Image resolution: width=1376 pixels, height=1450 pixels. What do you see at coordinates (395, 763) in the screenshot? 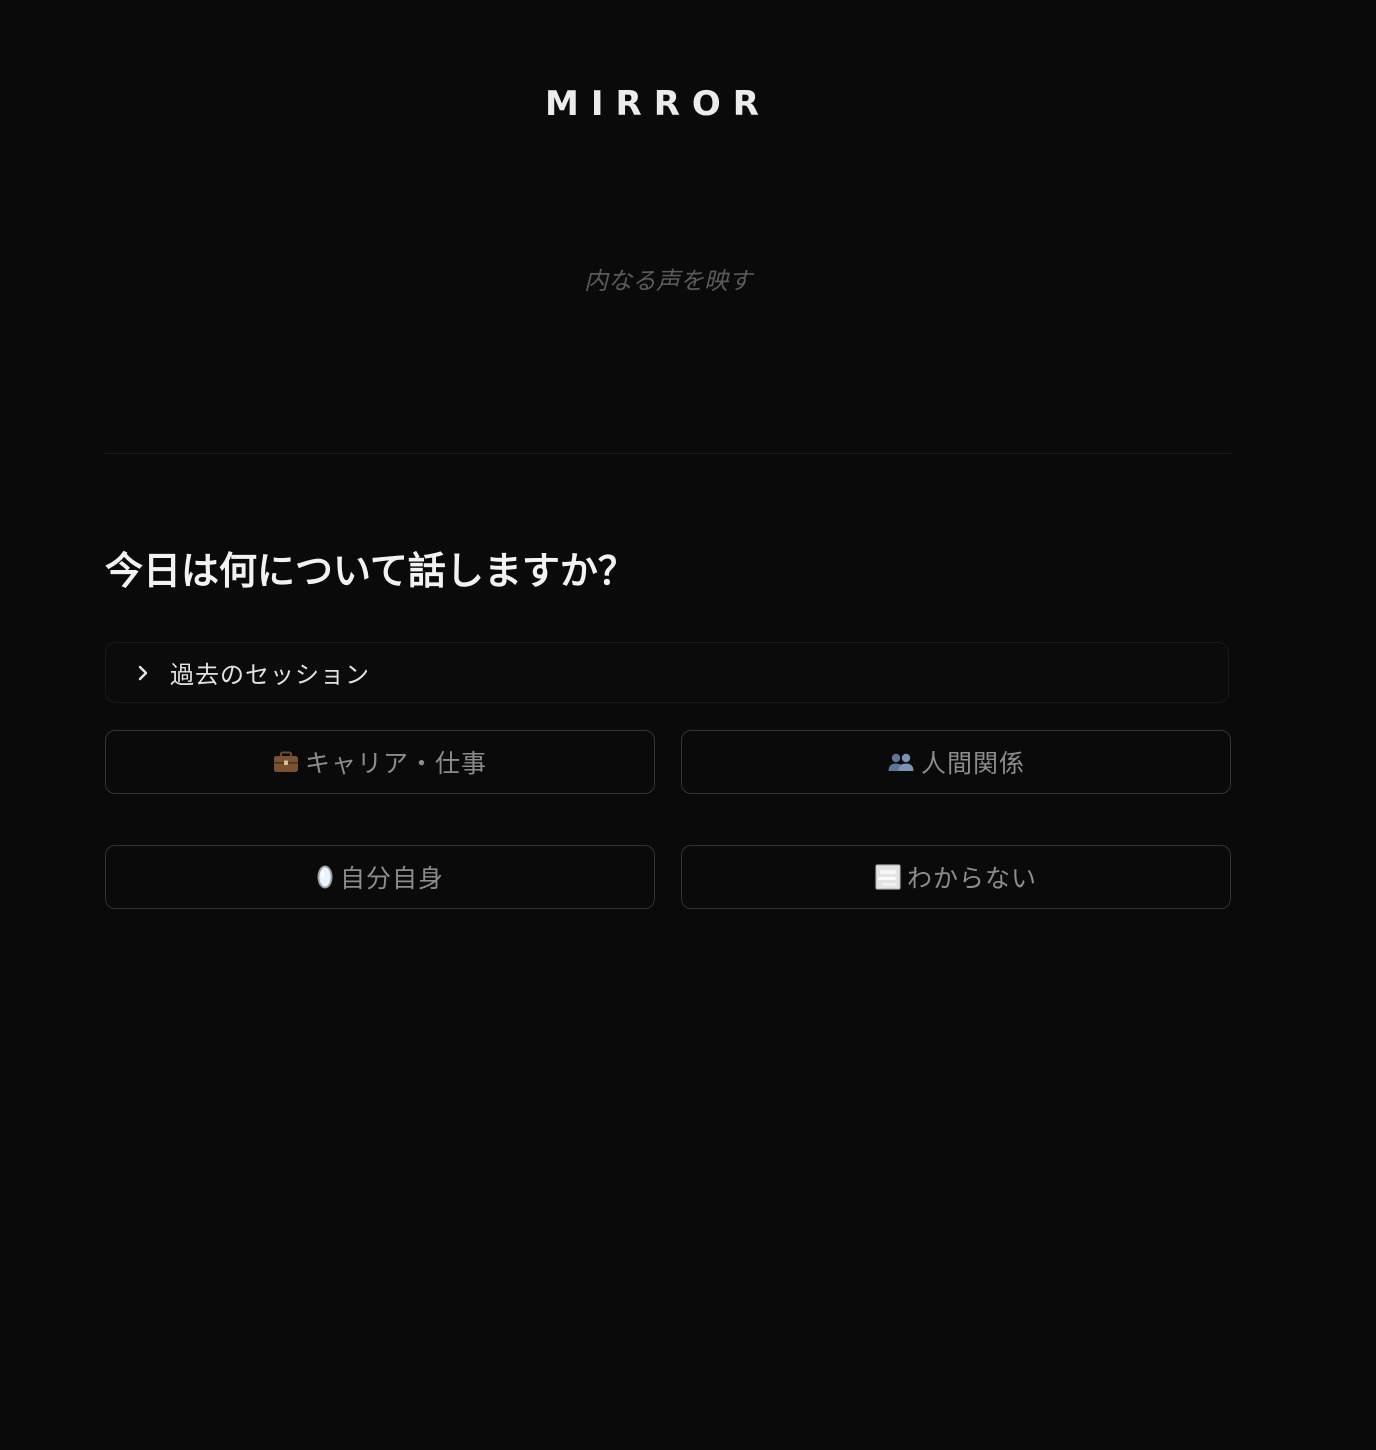
I see `topic-career-label: キャリア・仕事` at bounding box center [395, 763].